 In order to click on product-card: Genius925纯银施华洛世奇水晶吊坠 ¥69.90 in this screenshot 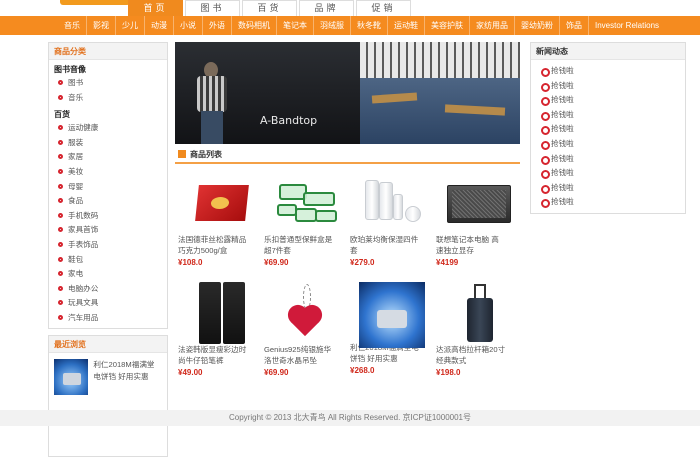, I will do `click(304, 338)`.